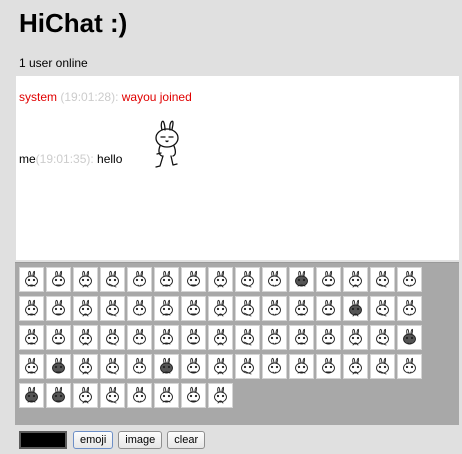 The width and height of the screenshot is (462, 454). What do you see at coordinates (110, 159) in the screenshot?
I see `message-text: hello` at bounding box center [110, 159].